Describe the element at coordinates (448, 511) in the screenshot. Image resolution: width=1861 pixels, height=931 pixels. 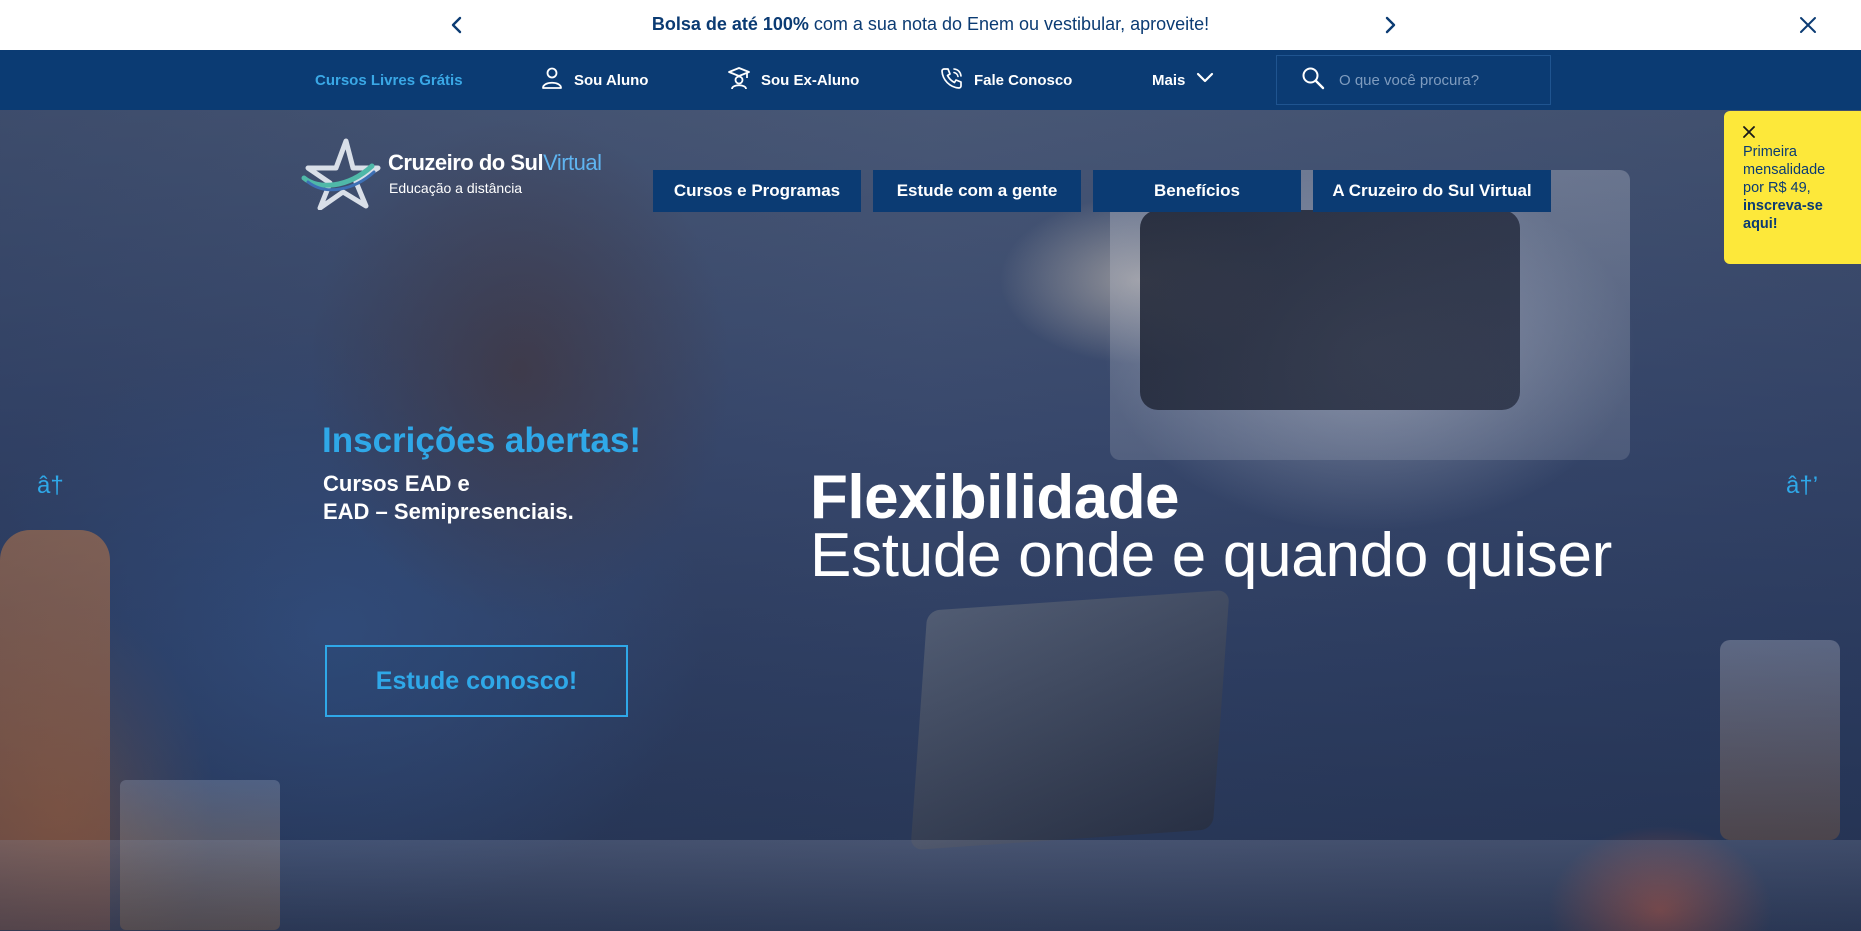
I see `hero-subline-2: EAD – Semipresenciais.` at that location.